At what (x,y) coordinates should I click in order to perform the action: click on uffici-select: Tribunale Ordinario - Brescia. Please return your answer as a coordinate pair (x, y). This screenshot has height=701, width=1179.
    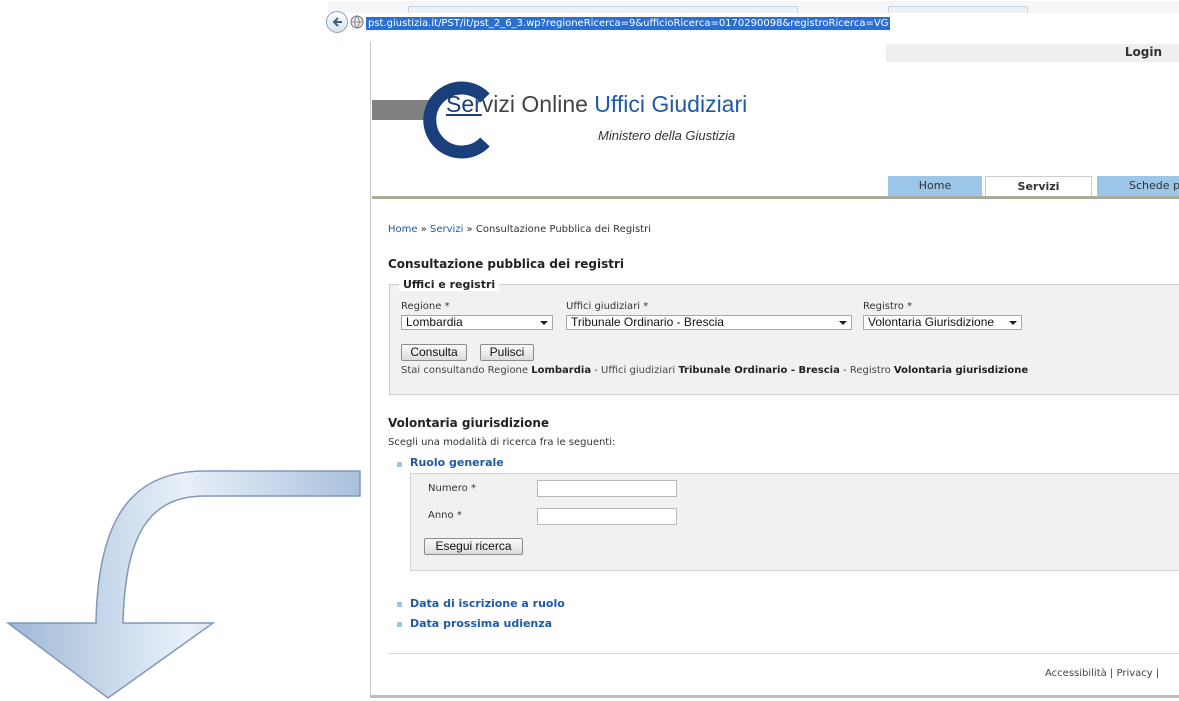
    Looking at the image, I should click on (709, 322).